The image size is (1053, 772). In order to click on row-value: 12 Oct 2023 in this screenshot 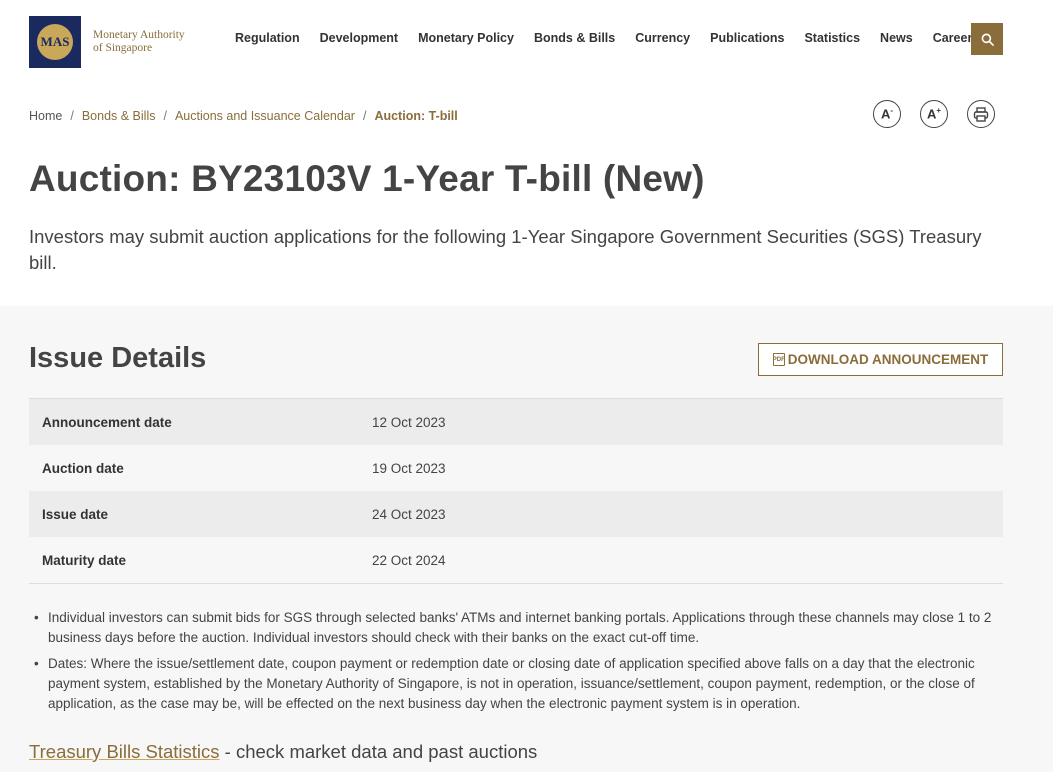, I will do `click(409, 422)`.